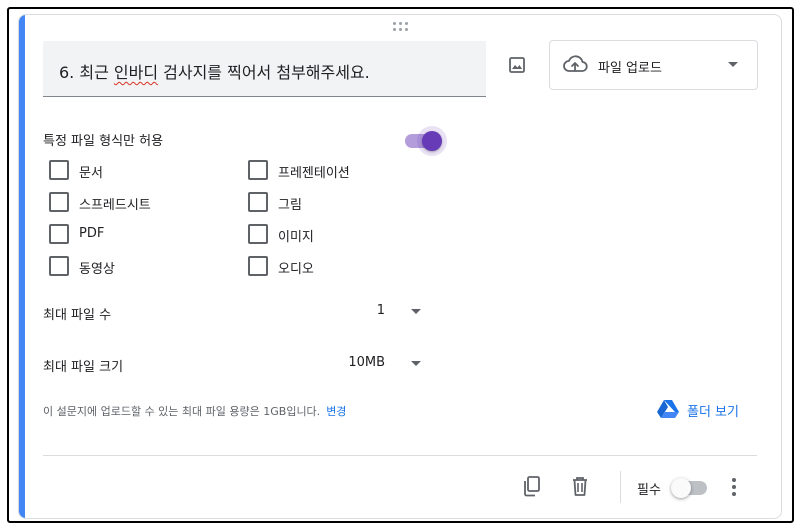  Describe the element at coordinates (314, 173) in the screenshot. I see `file-type-label: 프레젠테이션` at that location.